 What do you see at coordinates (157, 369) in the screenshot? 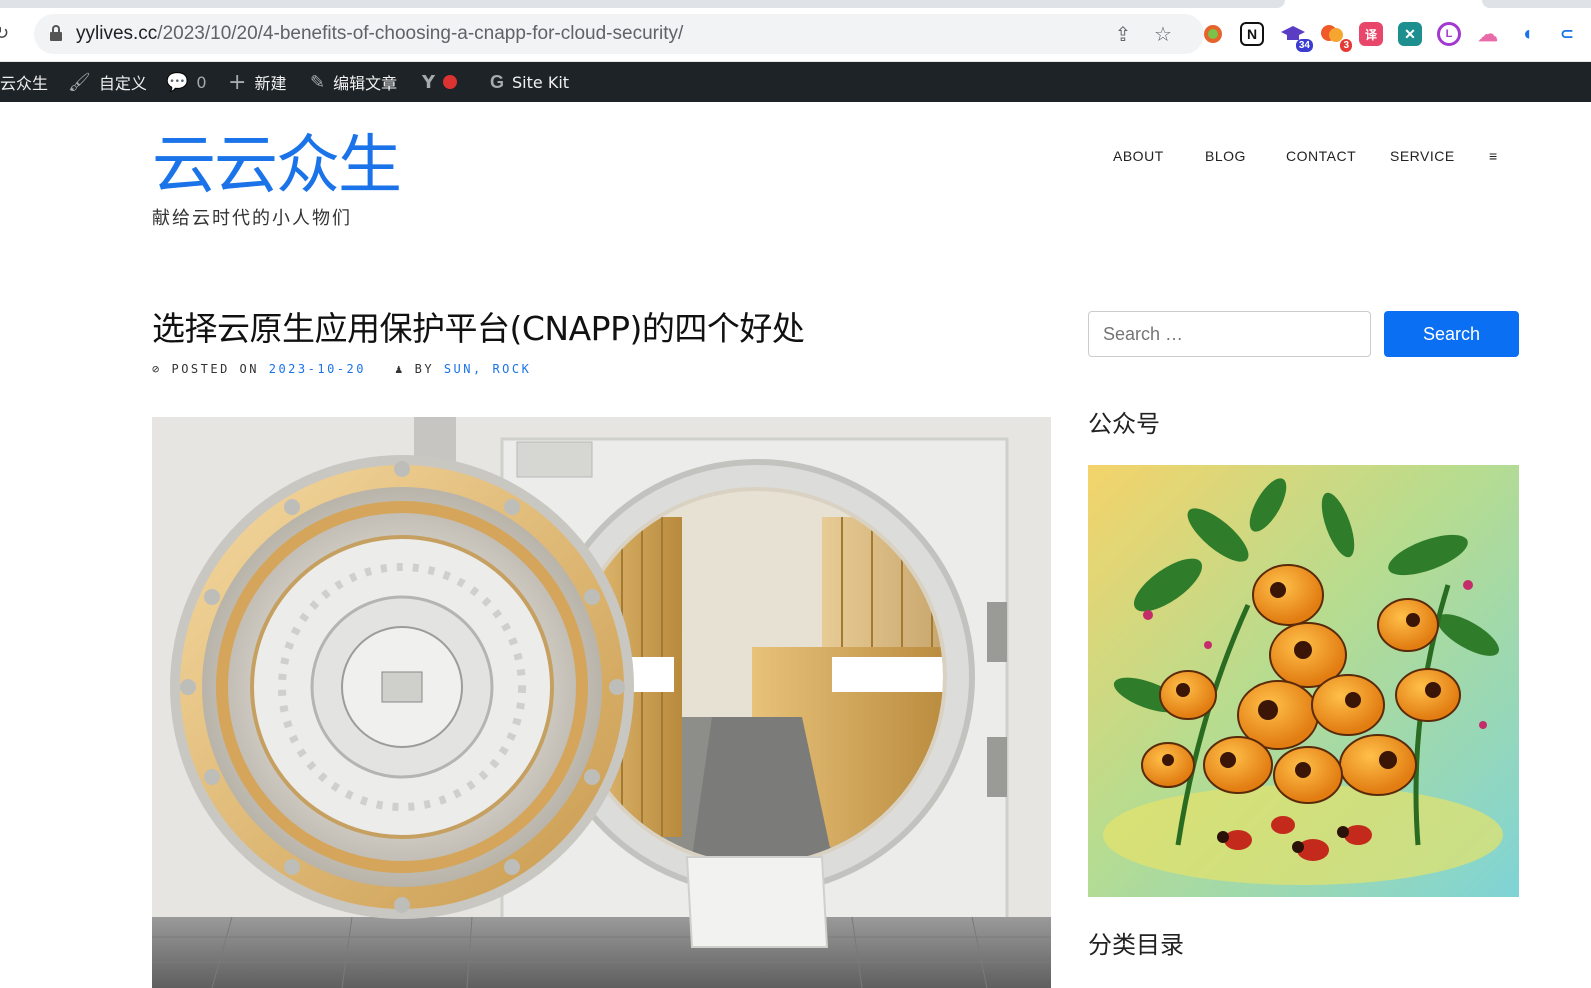
I see `link-icon: ⊘` at bounding box center [157, 369].